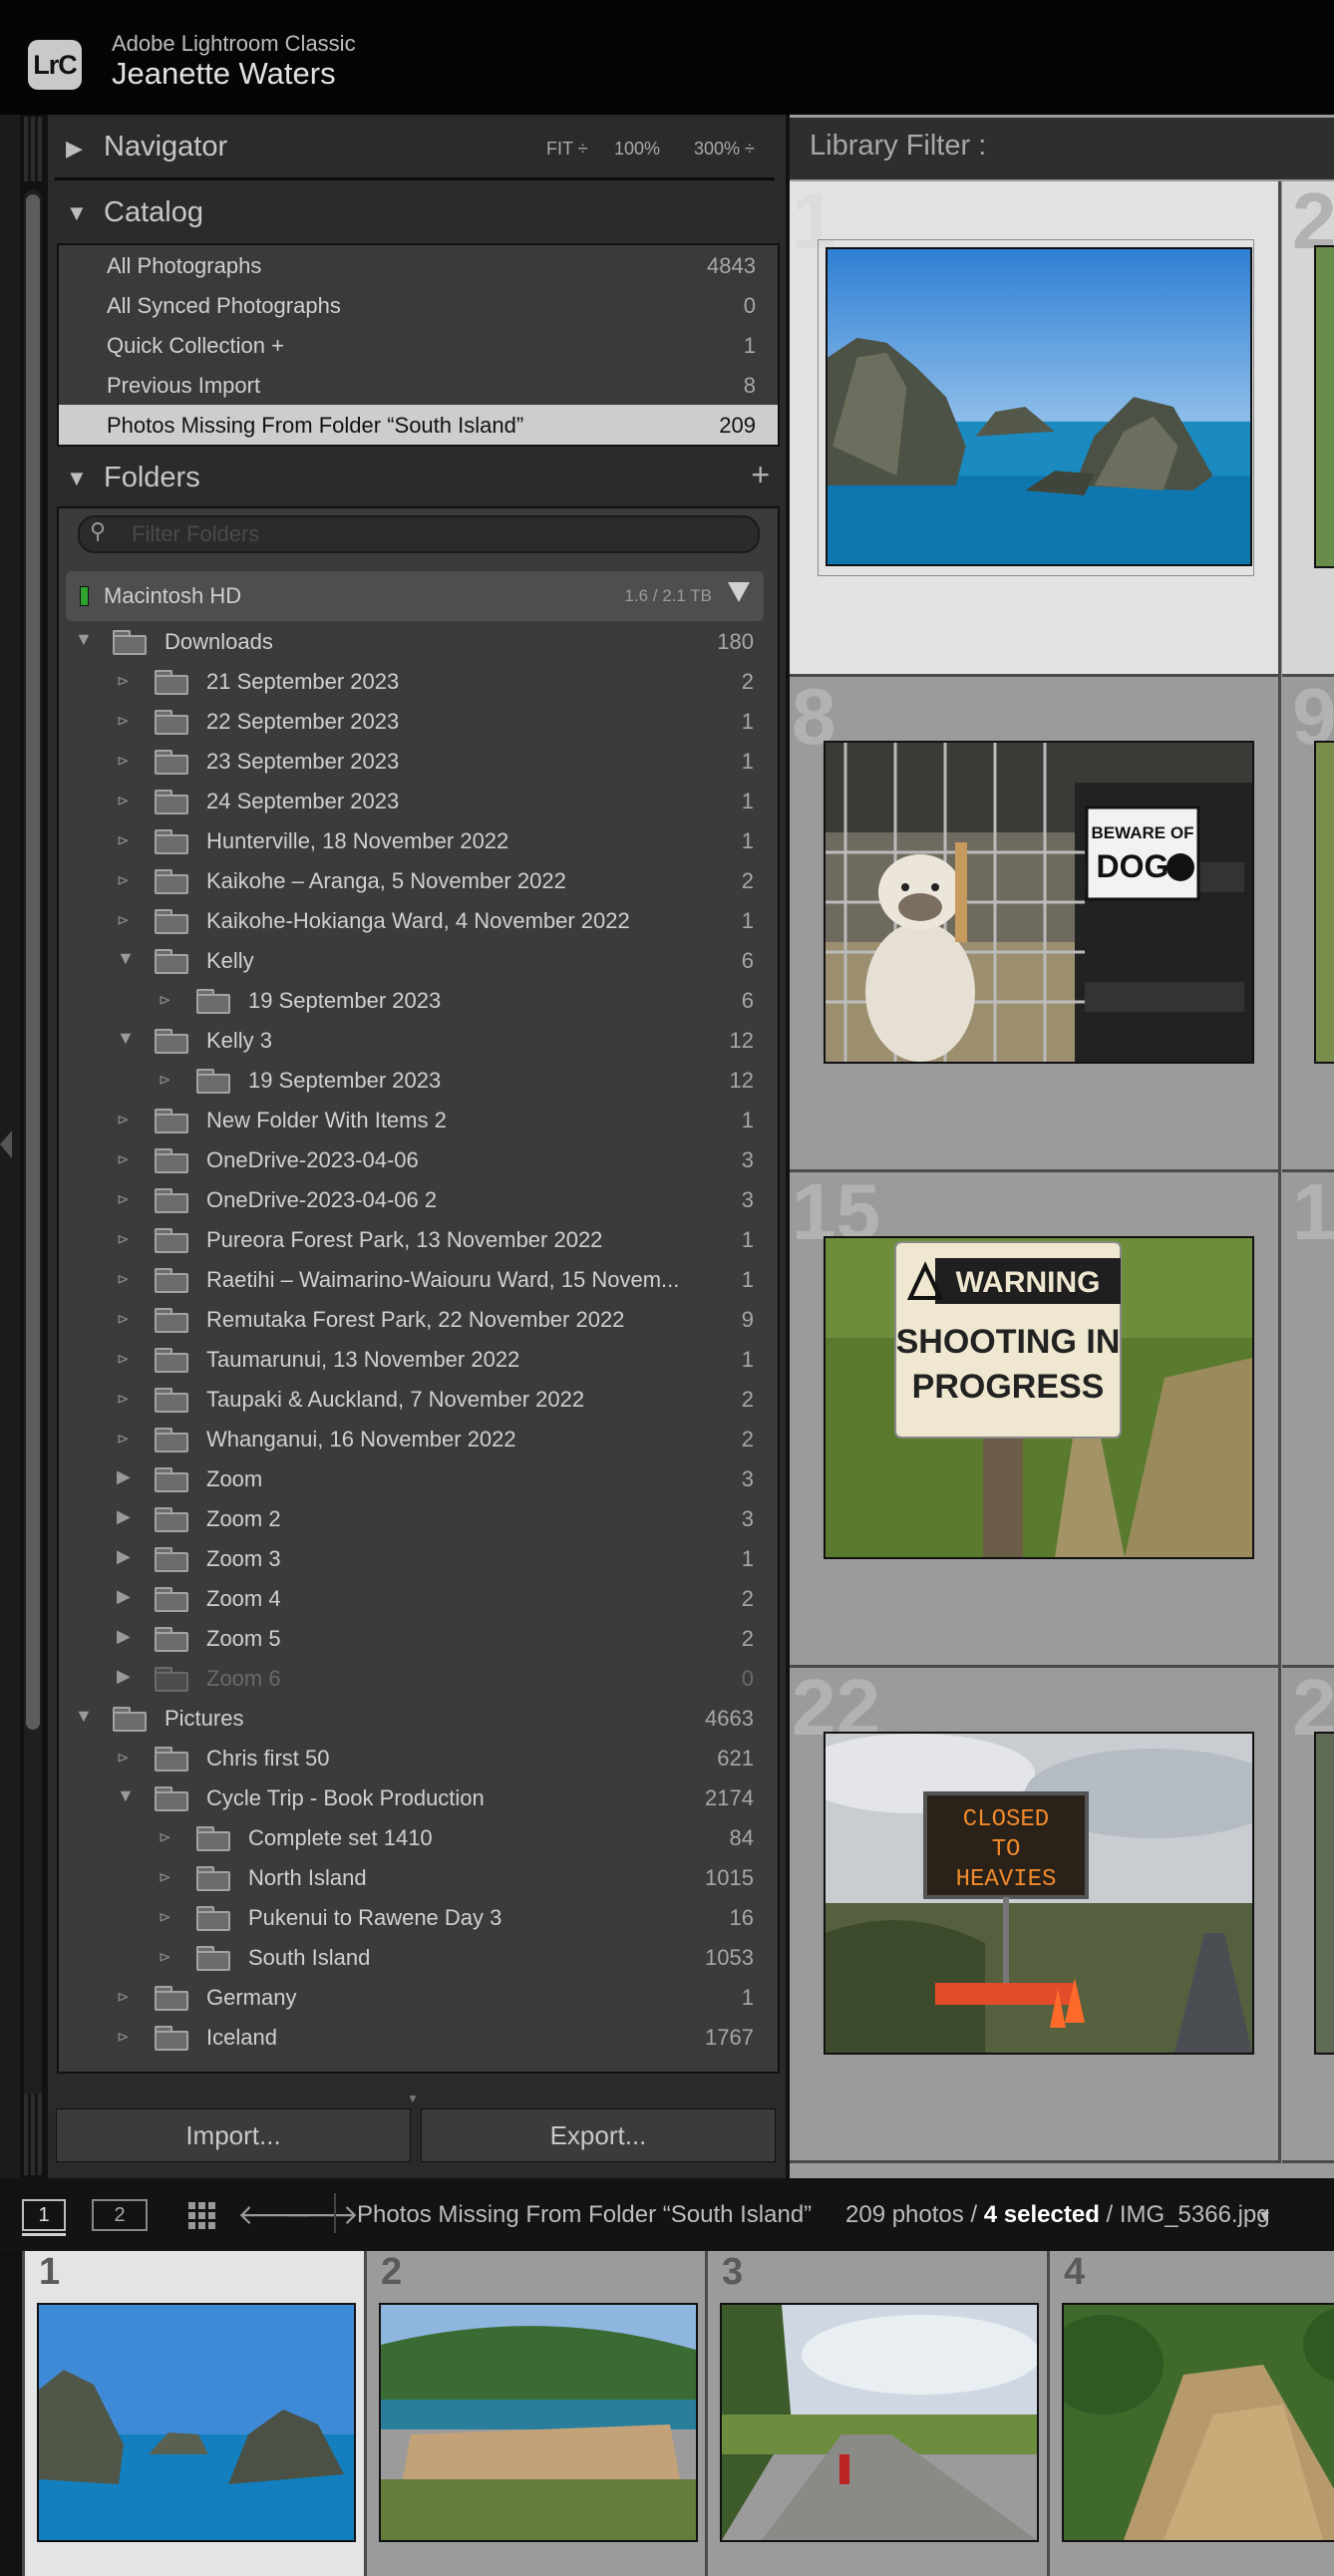 The height and width of the screenshot is (2576, 1334). I want to click on folder-row: ⊳ Germany 1, so click(416, 1998).